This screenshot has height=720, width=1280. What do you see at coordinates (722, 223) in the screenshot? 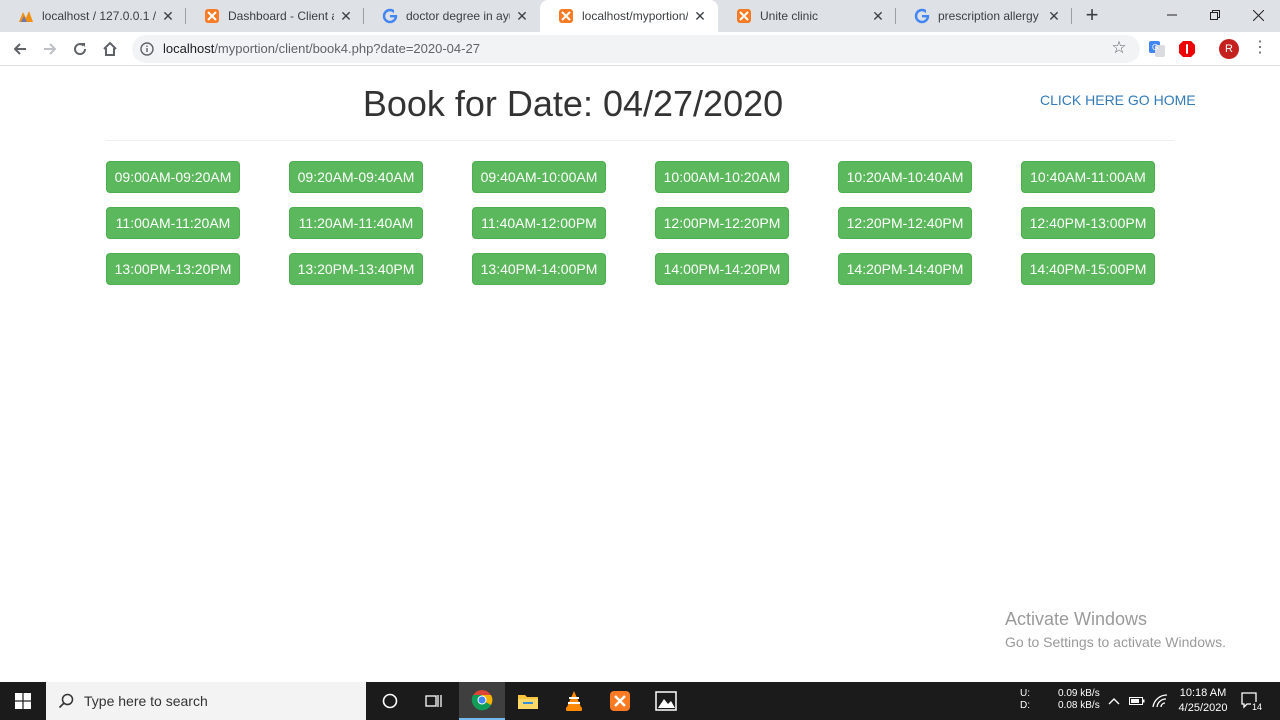
I see `time-slot-button: 12:00PM-12:20PM` at bounding box center [722, 223].